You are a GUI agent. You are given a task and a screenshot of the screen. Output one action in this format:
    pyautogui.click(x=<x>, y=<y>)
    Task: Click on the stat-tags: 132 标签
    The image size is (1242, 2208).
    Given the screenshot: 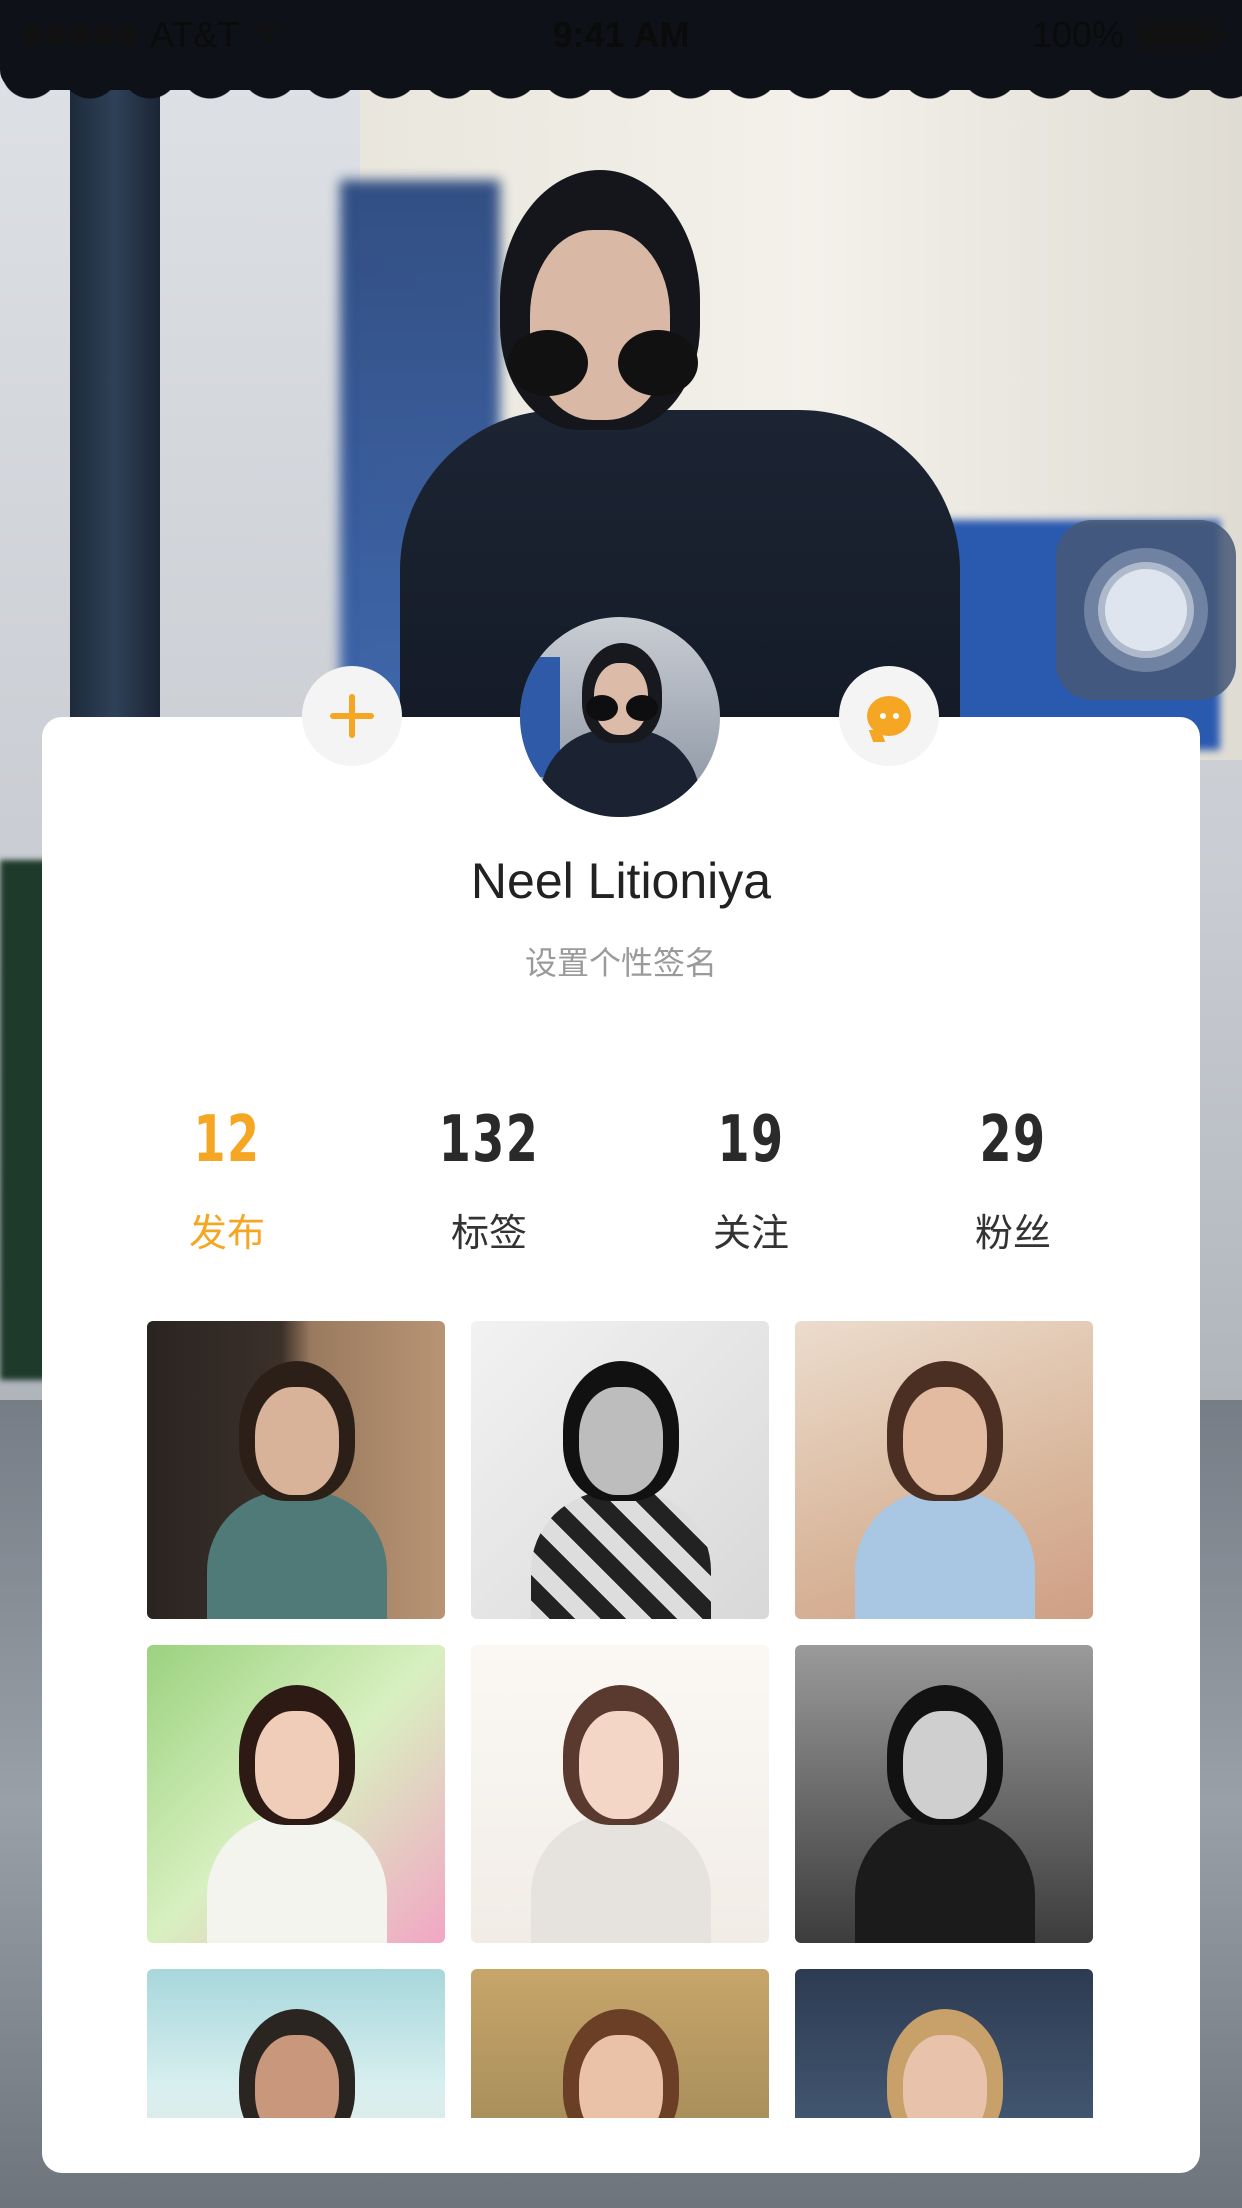 What is the action you would take?
    pyautogui.click(x=489, y=1180)
    